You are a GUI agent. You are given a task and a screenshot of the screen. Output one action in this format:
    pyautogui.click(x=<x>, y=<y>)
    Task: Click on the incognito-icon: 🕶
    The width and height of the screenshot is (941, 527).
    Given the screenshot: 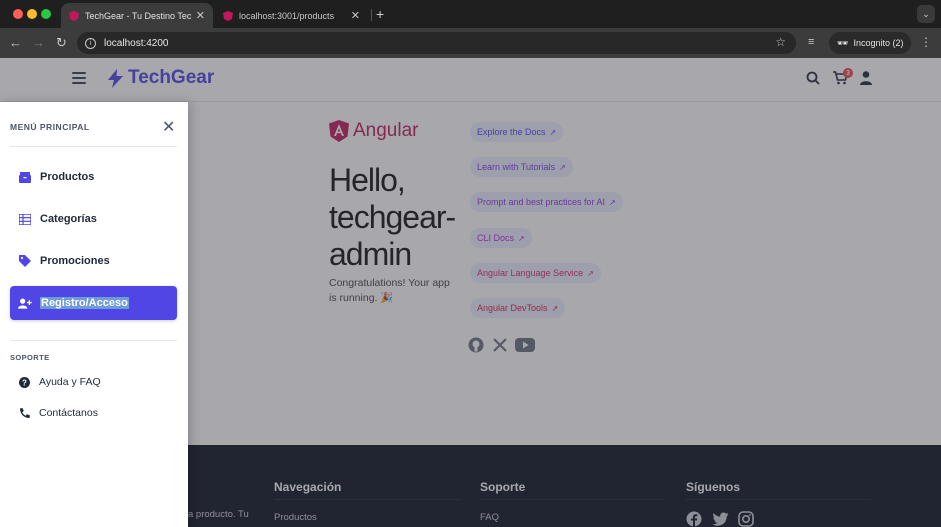 What is the action you would take?
    pyautogui.click(x=843, y=42)
    